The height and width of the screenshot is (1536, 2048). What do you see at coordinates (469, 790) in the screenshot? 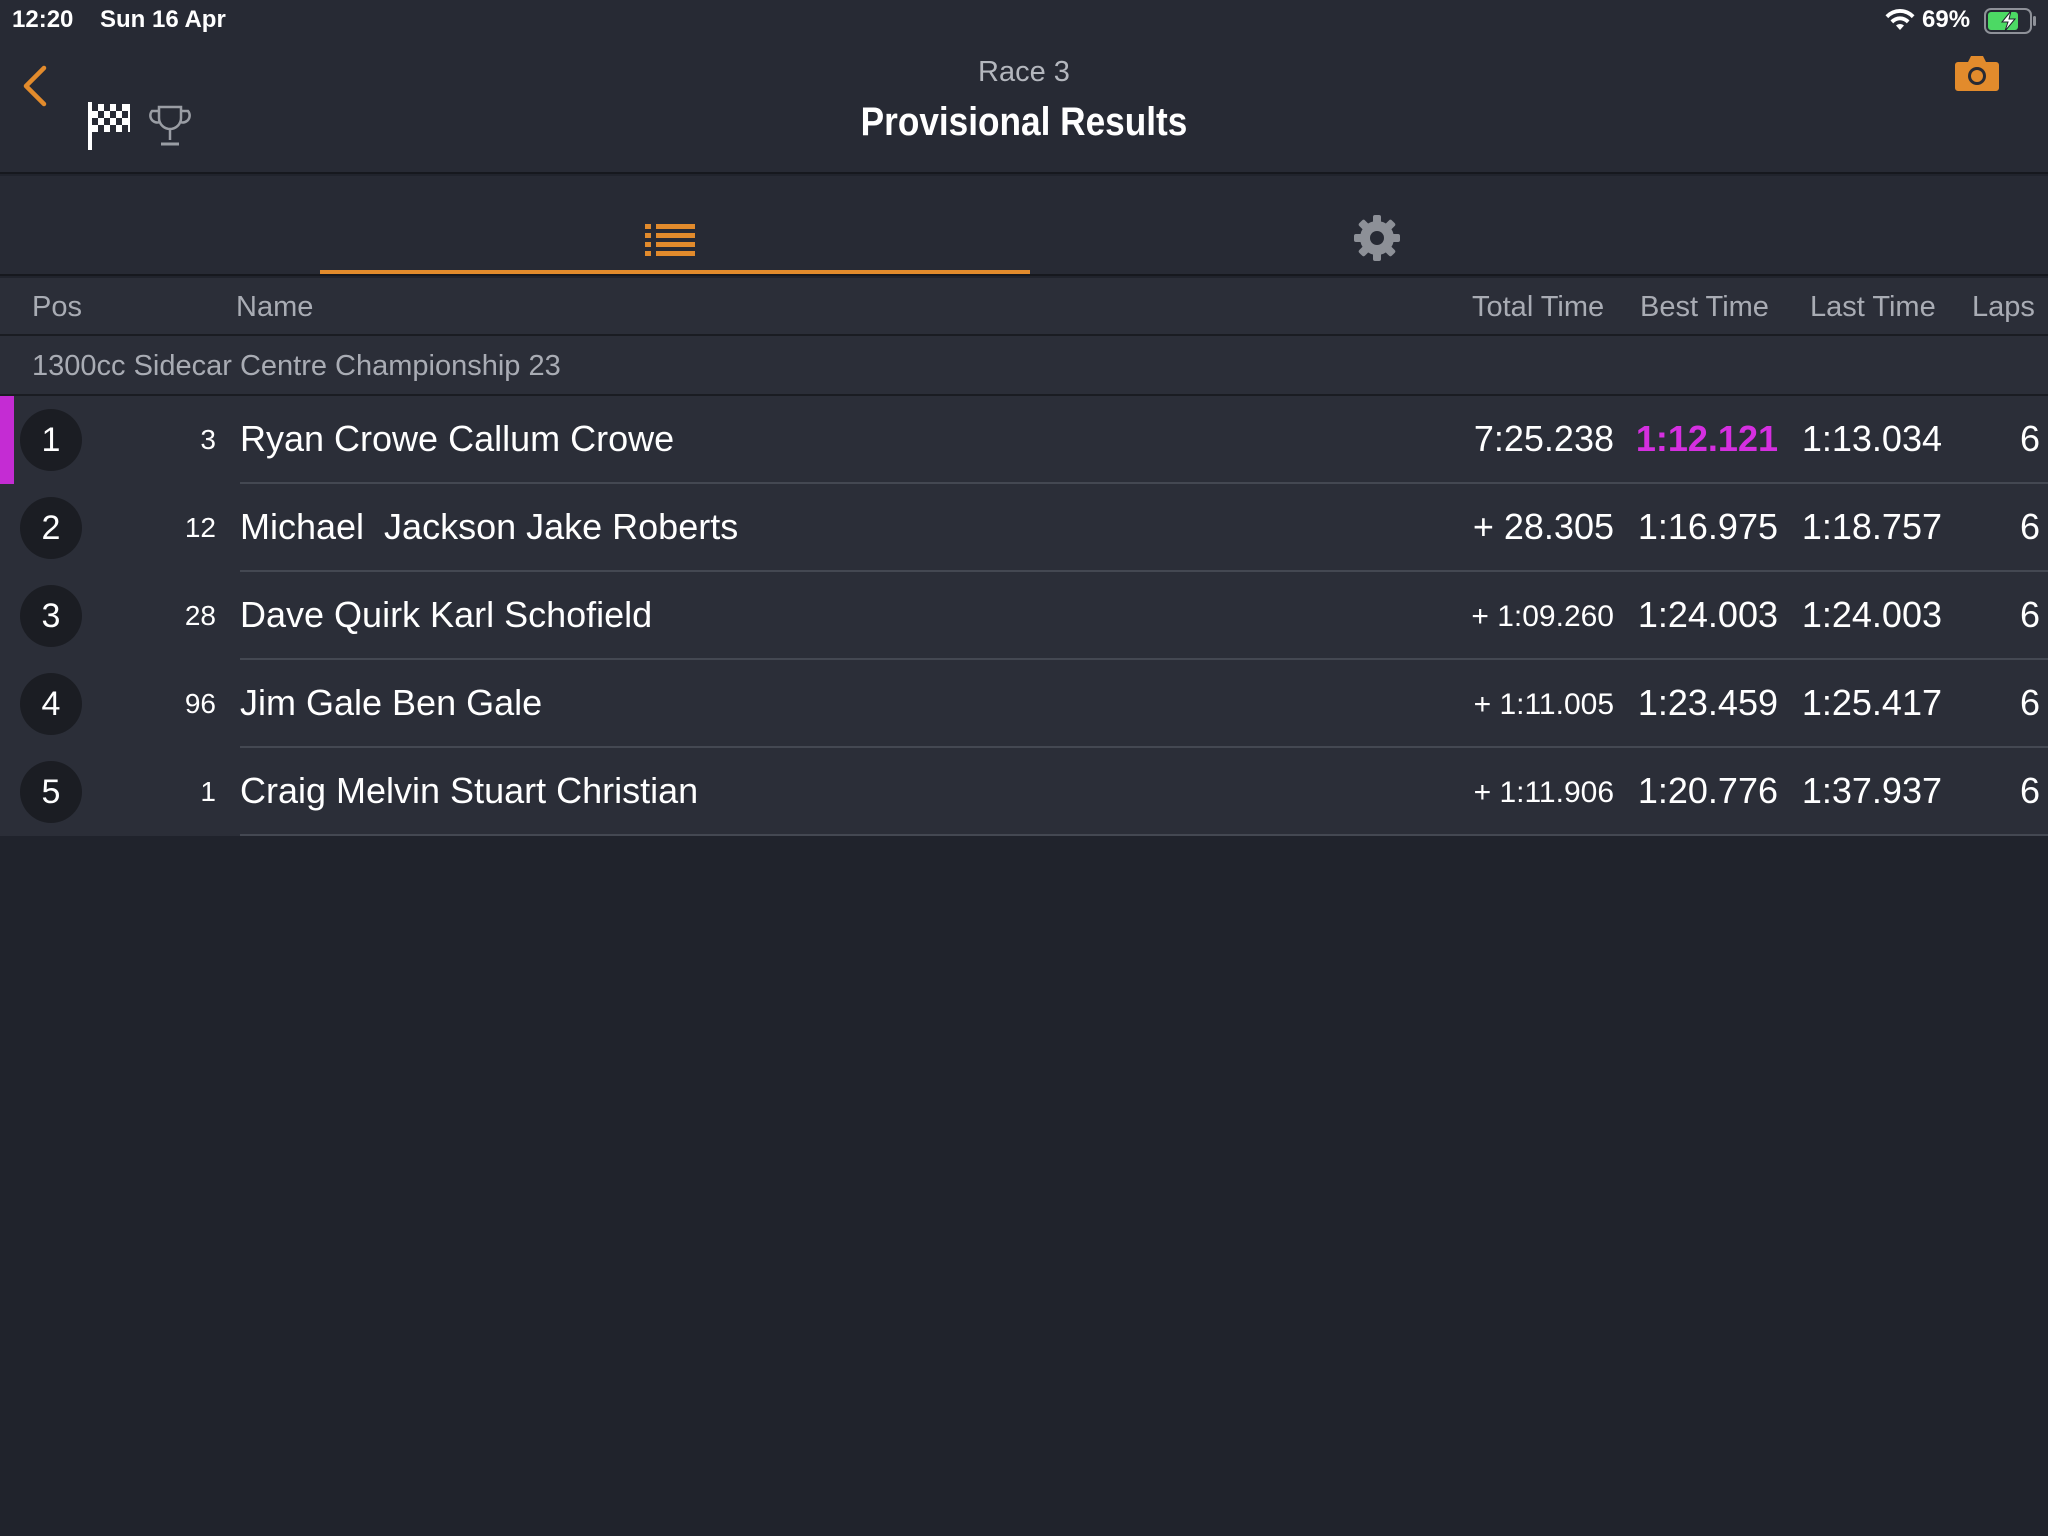
I see `driver-names: Craig Melvin Stuart Christian` at bounding box center [469, 790].